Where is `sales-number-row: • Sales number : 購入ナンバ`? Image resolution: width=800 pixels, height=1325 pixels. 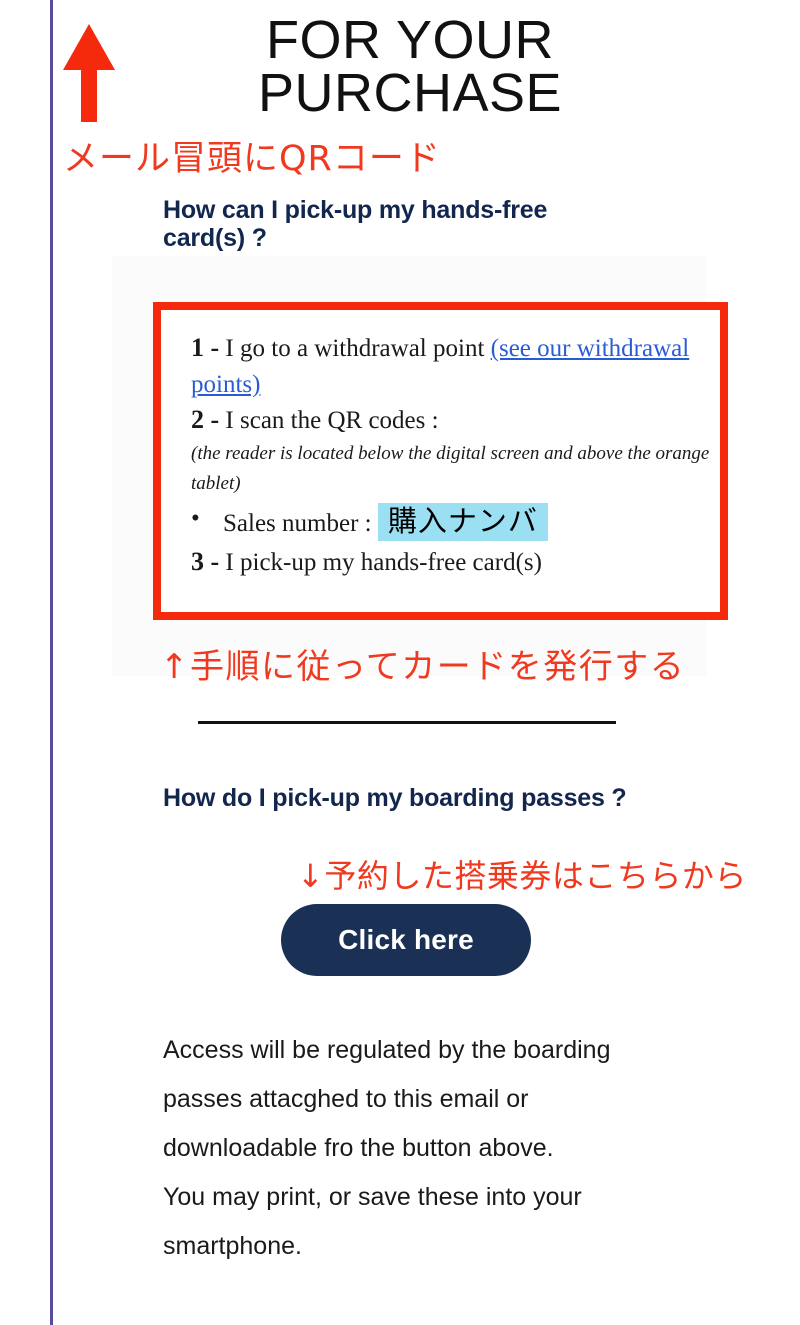
sales-number-row: • Sales number : 購入ナンバ is located at coordinates (451, 522).